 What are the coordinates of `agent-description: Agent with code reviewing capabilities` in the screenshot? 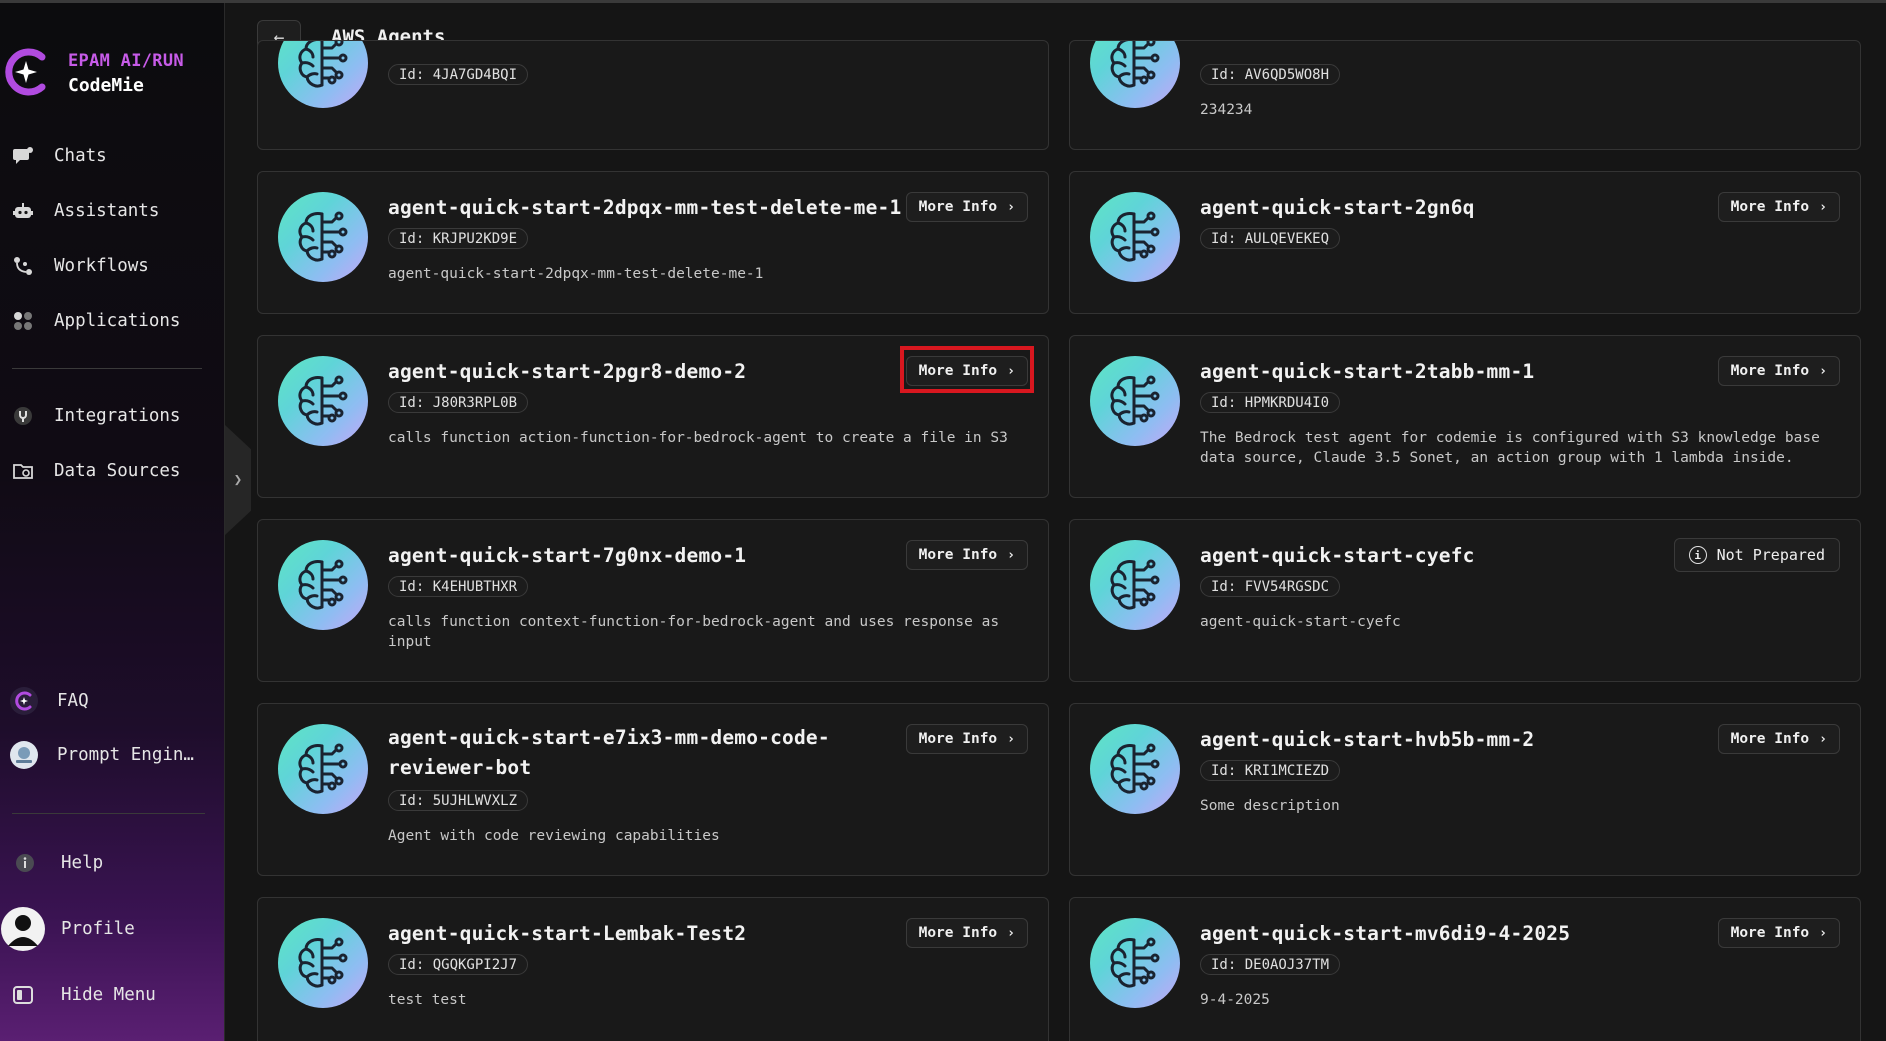 It's located at (554, 836).